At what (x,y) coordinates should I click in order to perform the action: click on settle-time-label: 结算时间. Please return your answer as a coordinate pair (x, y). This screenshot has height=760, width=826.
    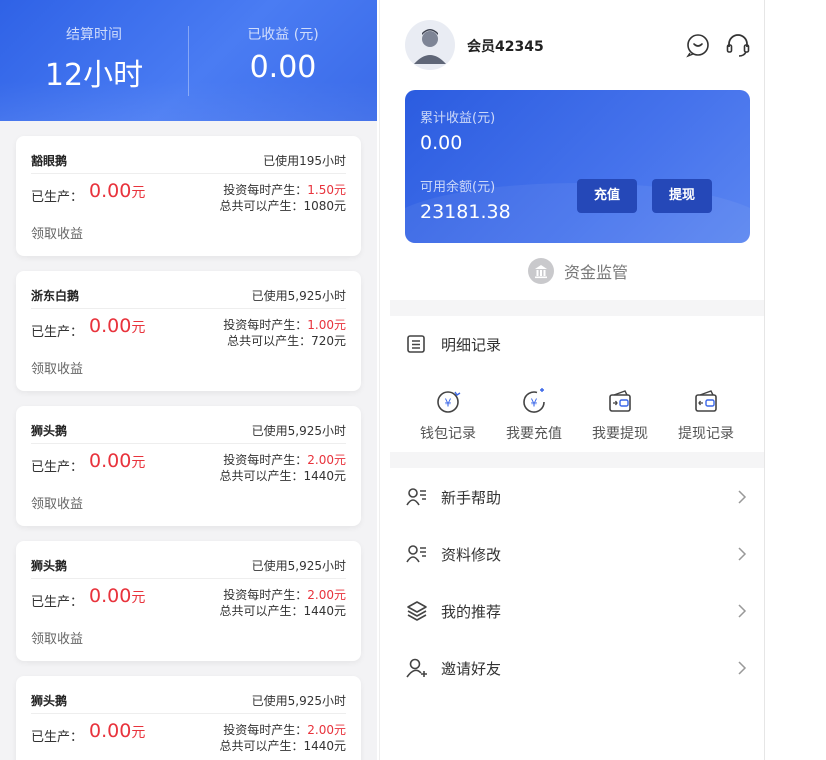
    Looking at the image, I should click on (94, 35).